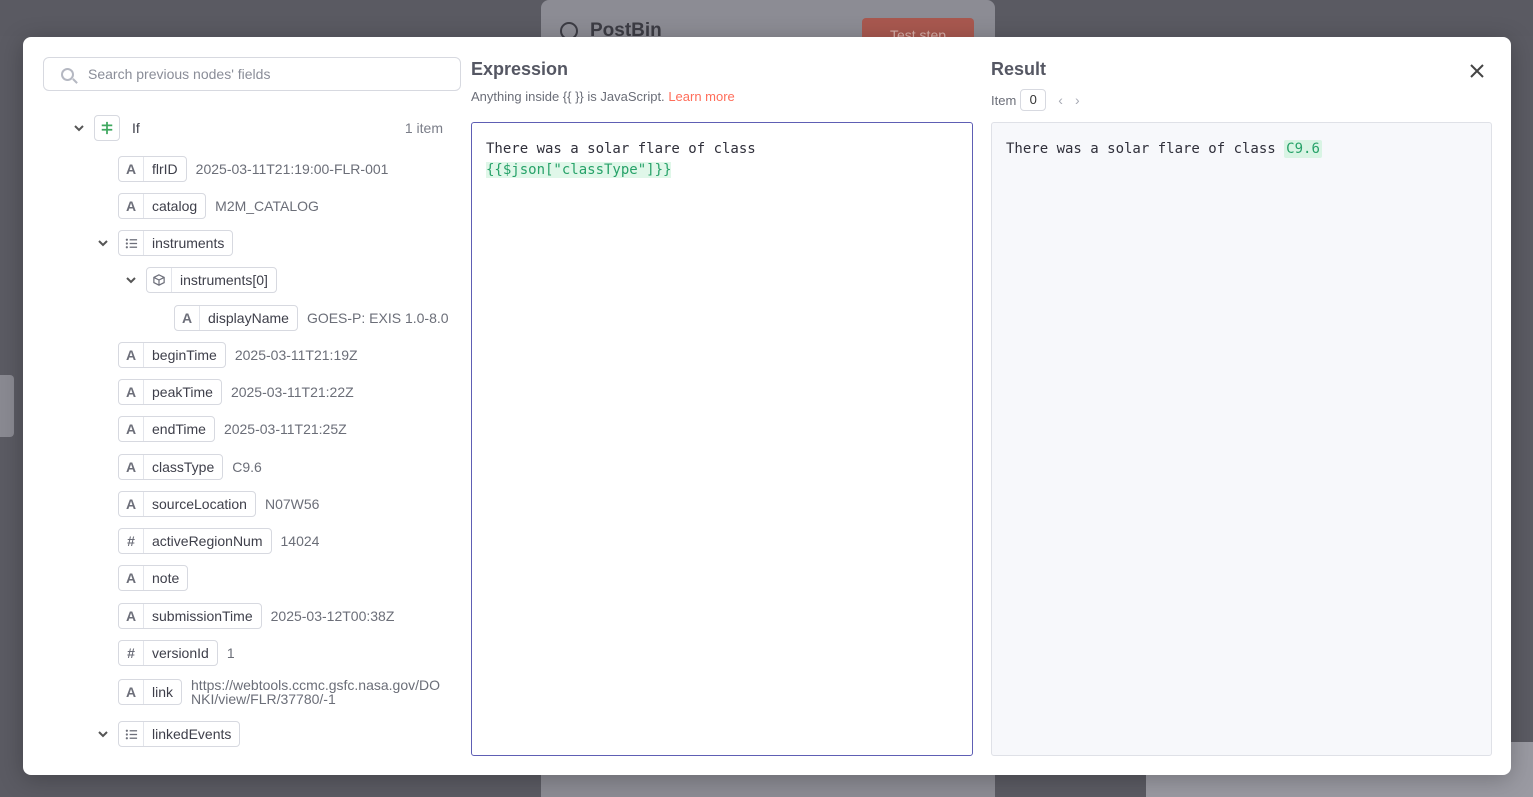 Image resolution: width=1533 pixels, height=797 pixels. What do you see at coordinates (183, 467) in the screenshot?
I see `field-name: classType` at bounding box center [183, 467].